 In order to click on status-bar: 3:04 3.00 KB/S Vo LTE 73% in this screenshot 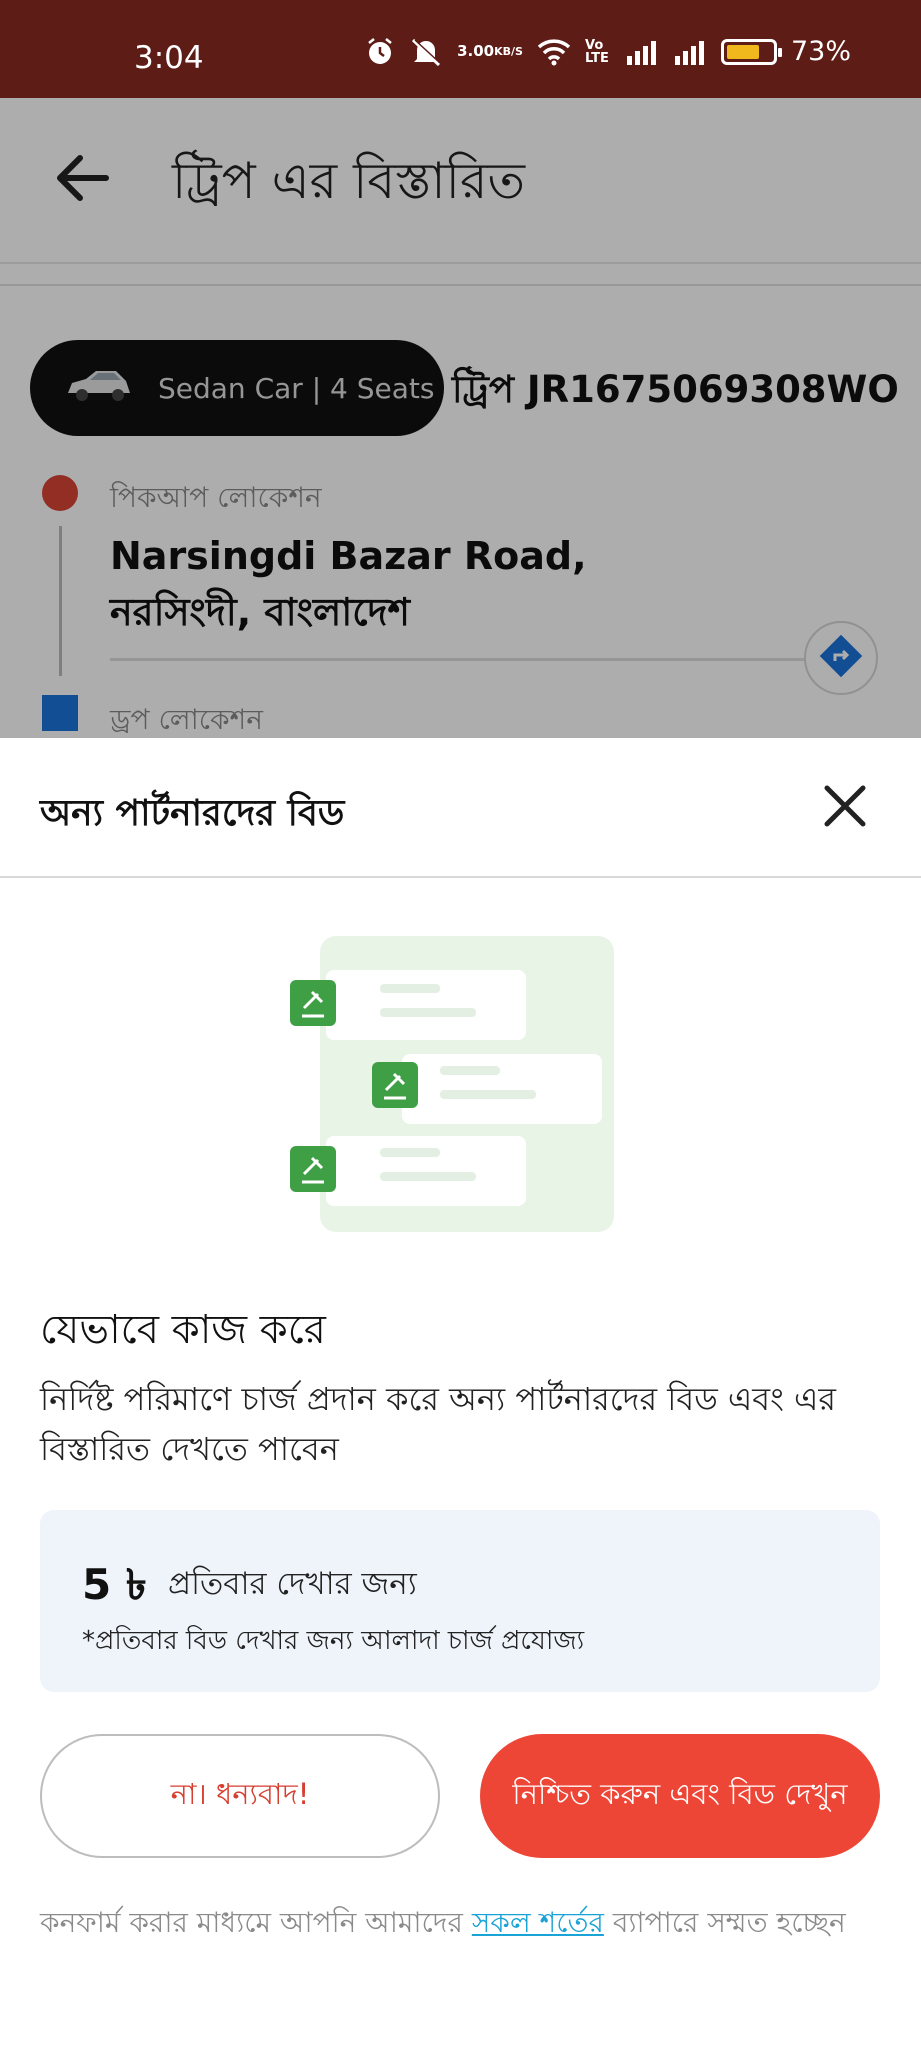, I will do `click(460, 49)`.